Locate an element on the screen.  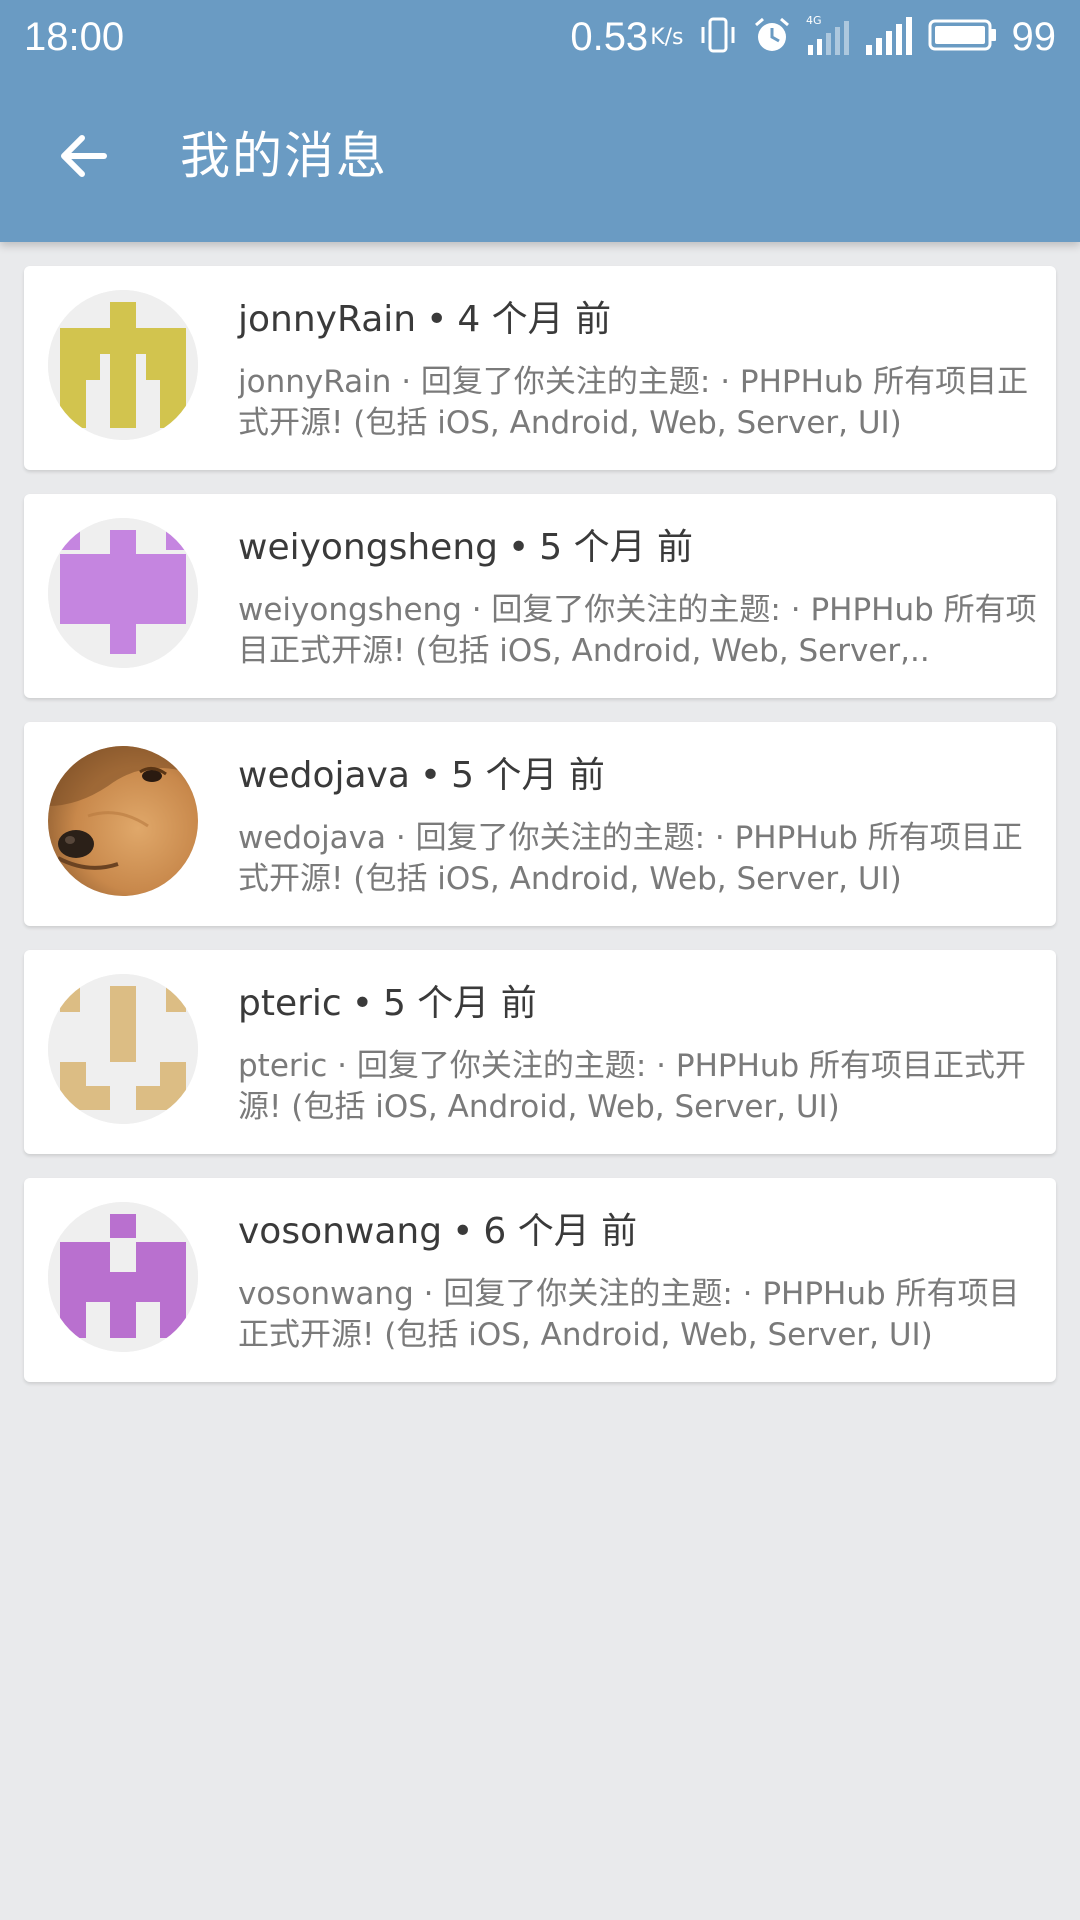
app-bar: 18:00 0.53K/s 4G 99 我的消息 is located at coordinates (540, 121).